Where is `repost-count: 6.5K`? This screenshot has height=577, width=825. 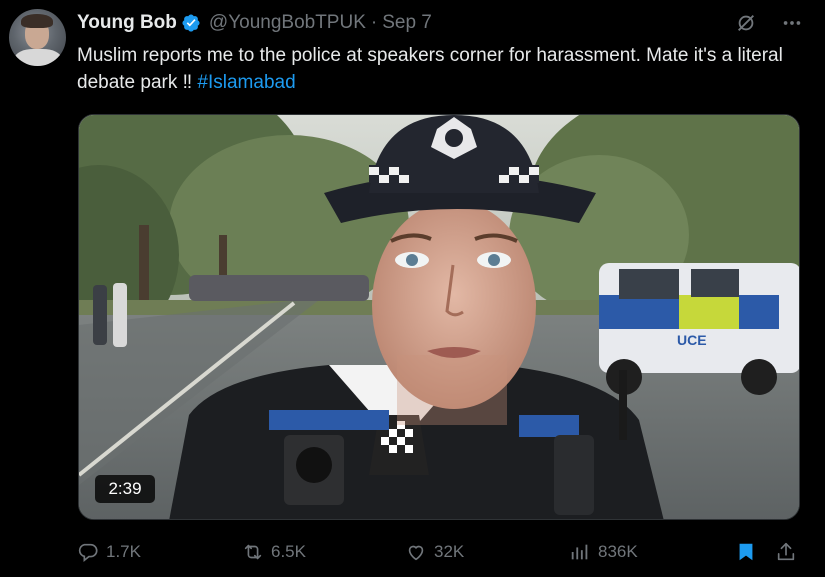
repost-count: 6.5K is located at coordinates (288, 551).